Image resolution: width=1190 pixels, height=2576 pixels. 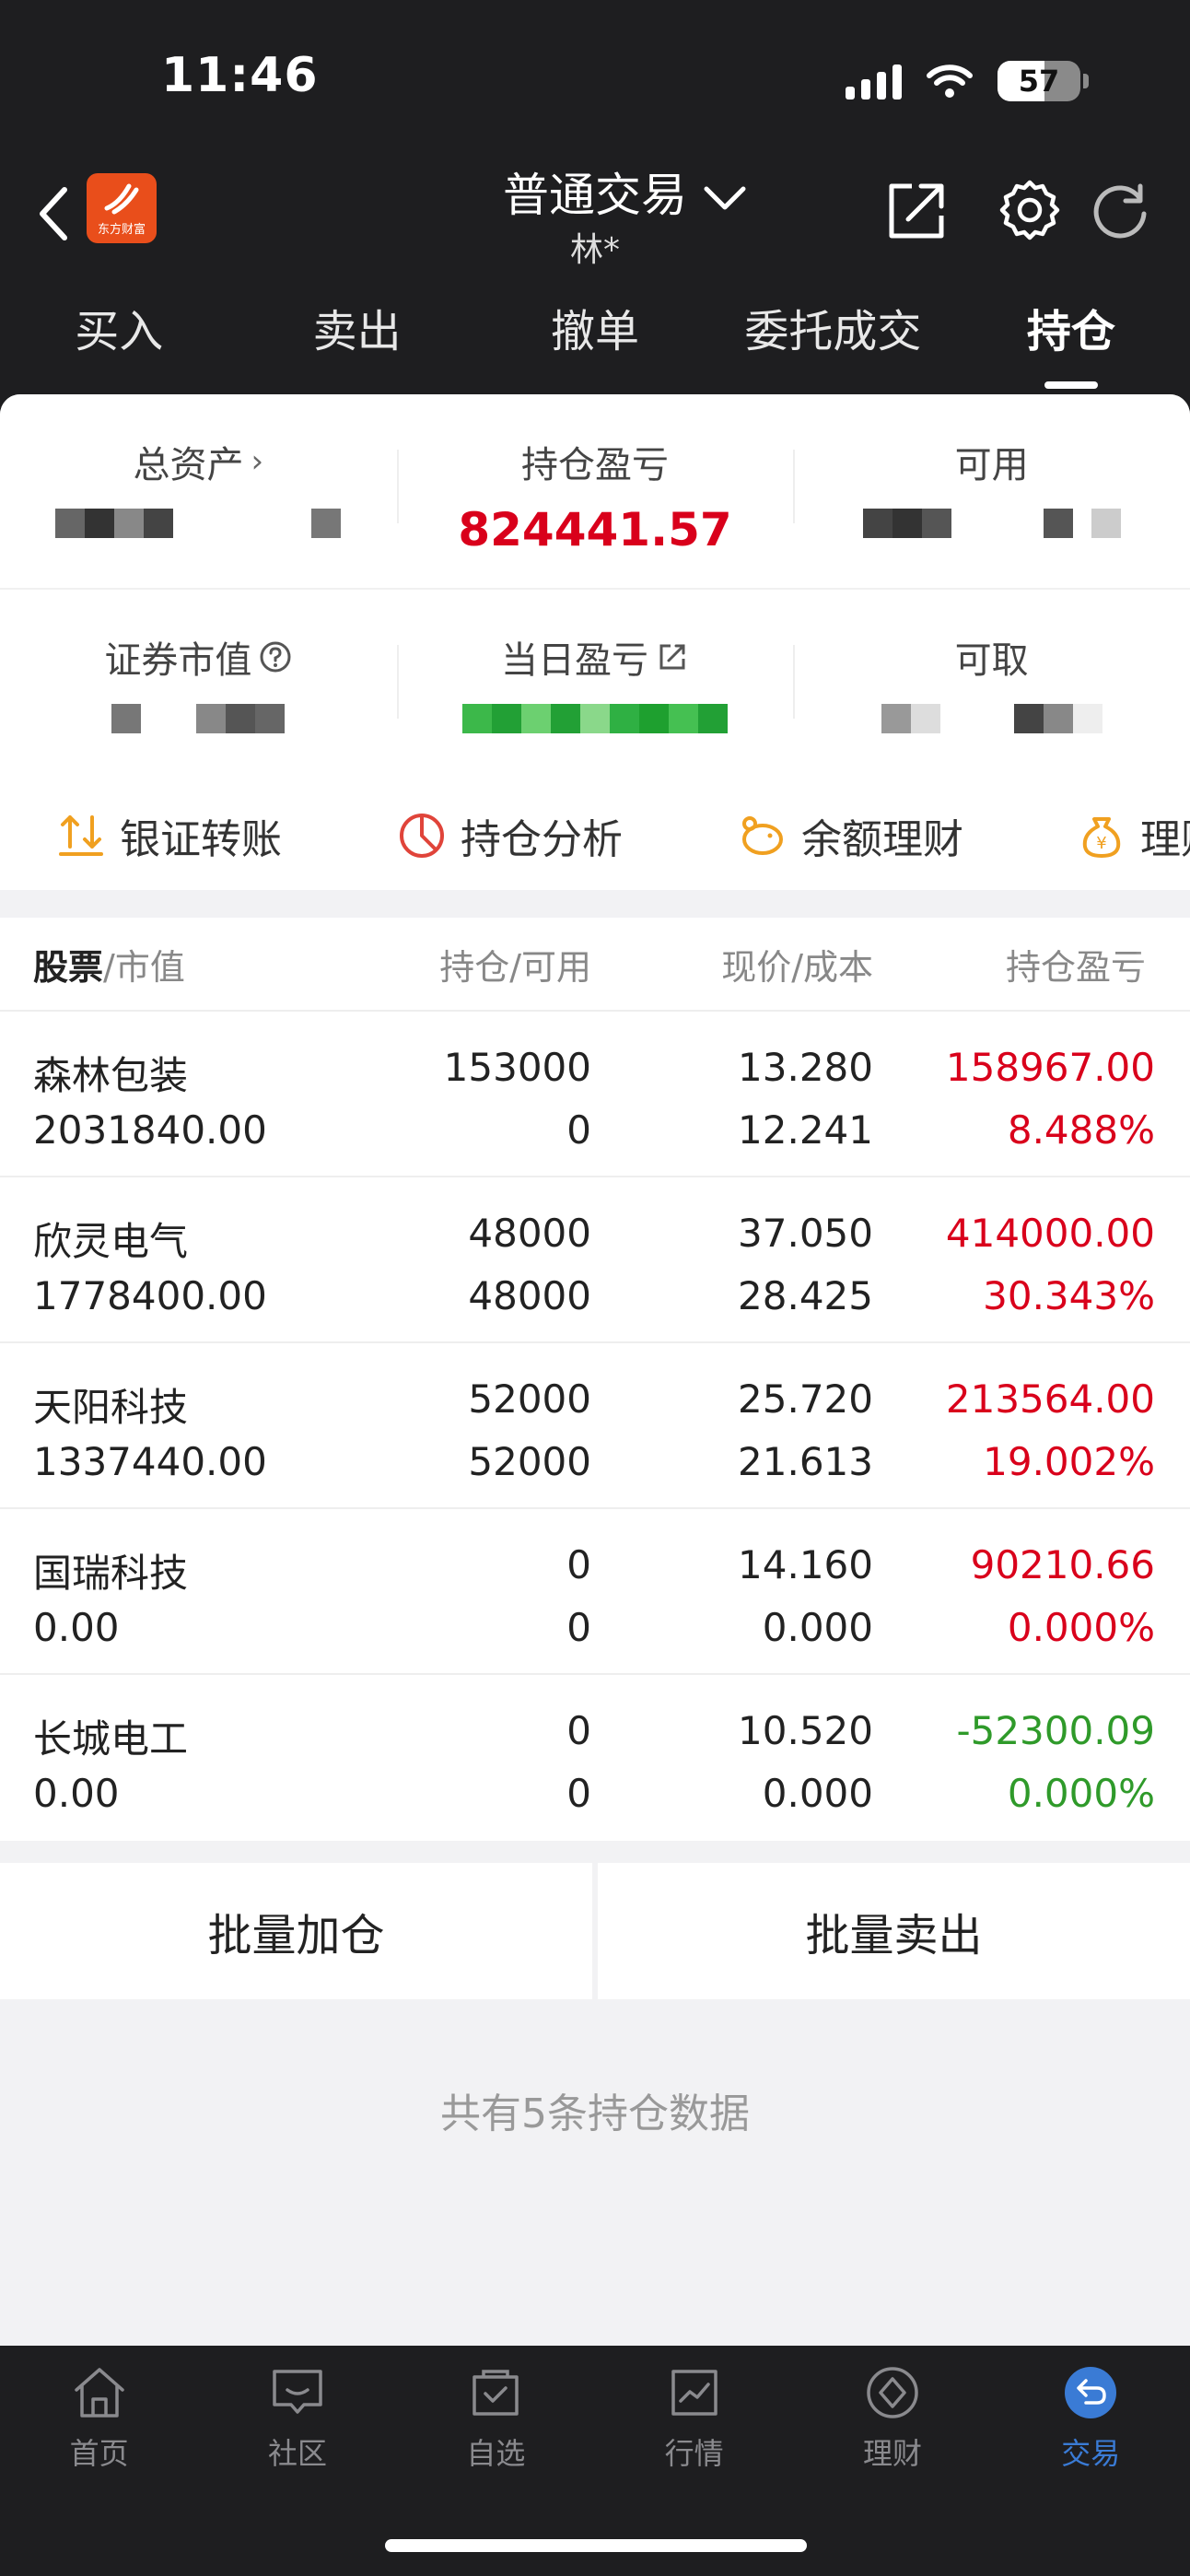 I want to click on daily-pnl-label: 当日盈亏, so click(x=574, y=660).